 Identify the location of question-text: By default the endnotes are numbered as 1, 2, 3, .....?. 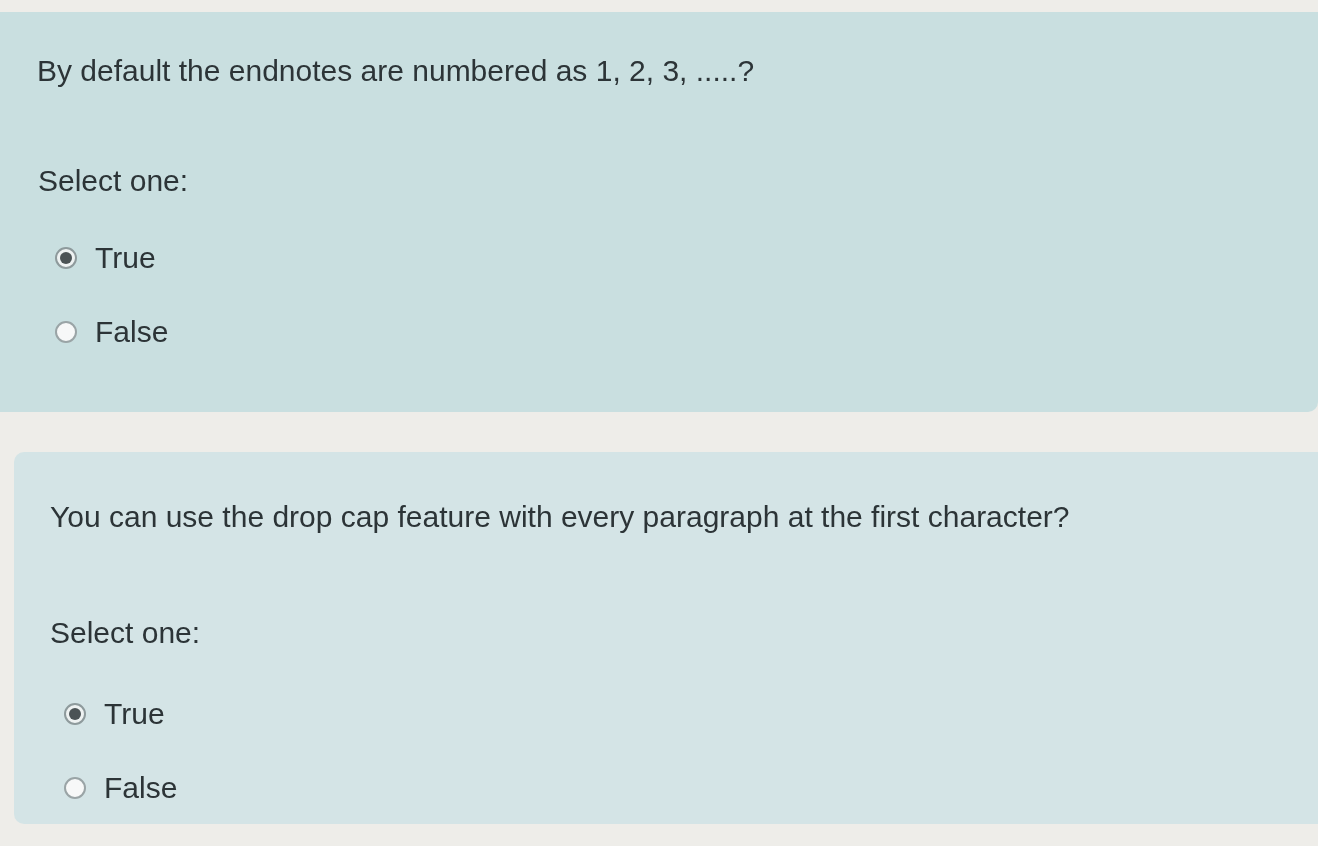
(396, 71).